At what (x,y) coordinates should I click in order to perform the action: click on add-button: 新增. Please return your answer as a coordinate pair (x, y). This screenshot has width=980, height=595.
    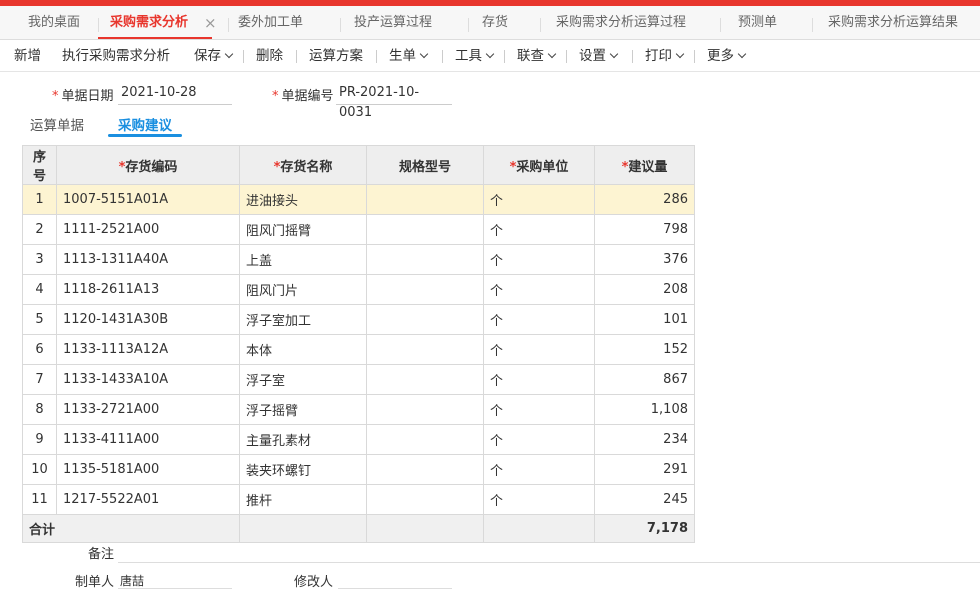
    Looking at the image, I should click on (27, 56).